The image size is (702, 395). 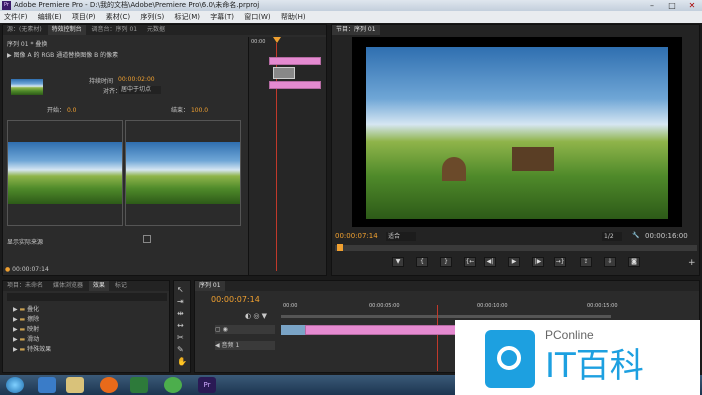 I want to click on lift-button: ⇪, so click(x=586, y=262).